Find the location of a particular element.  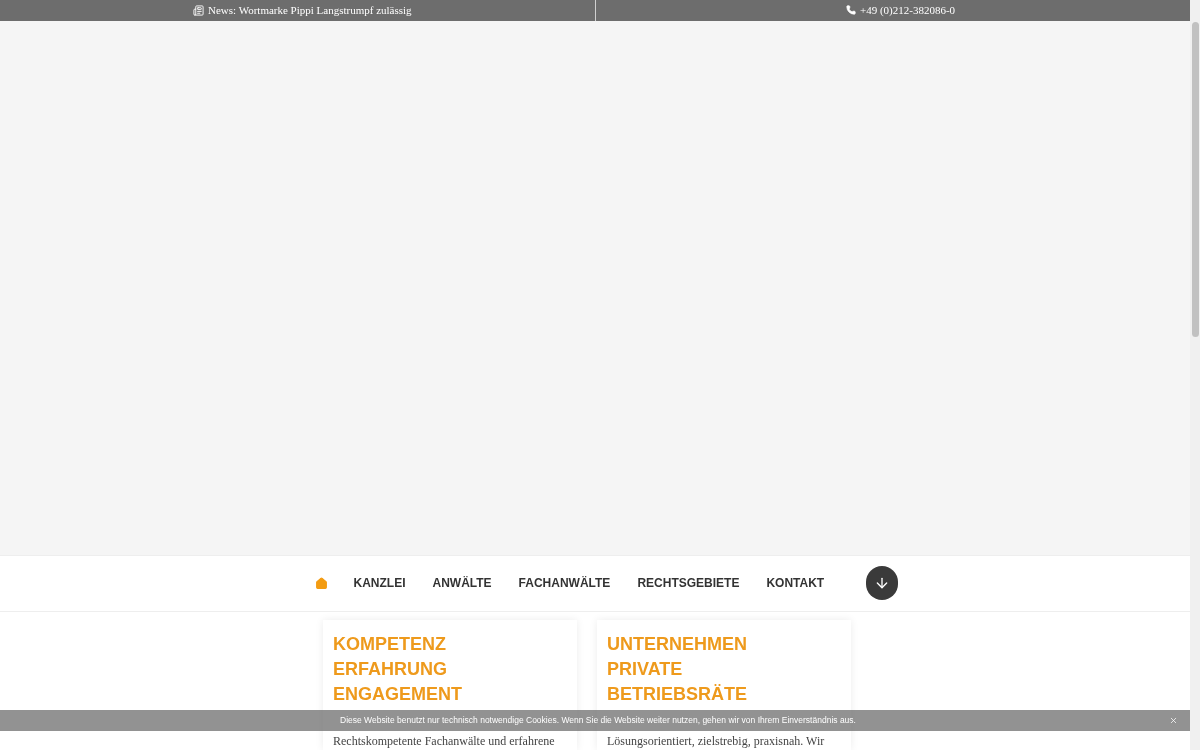

scroll-down-button is located at coordinates (882, 583).